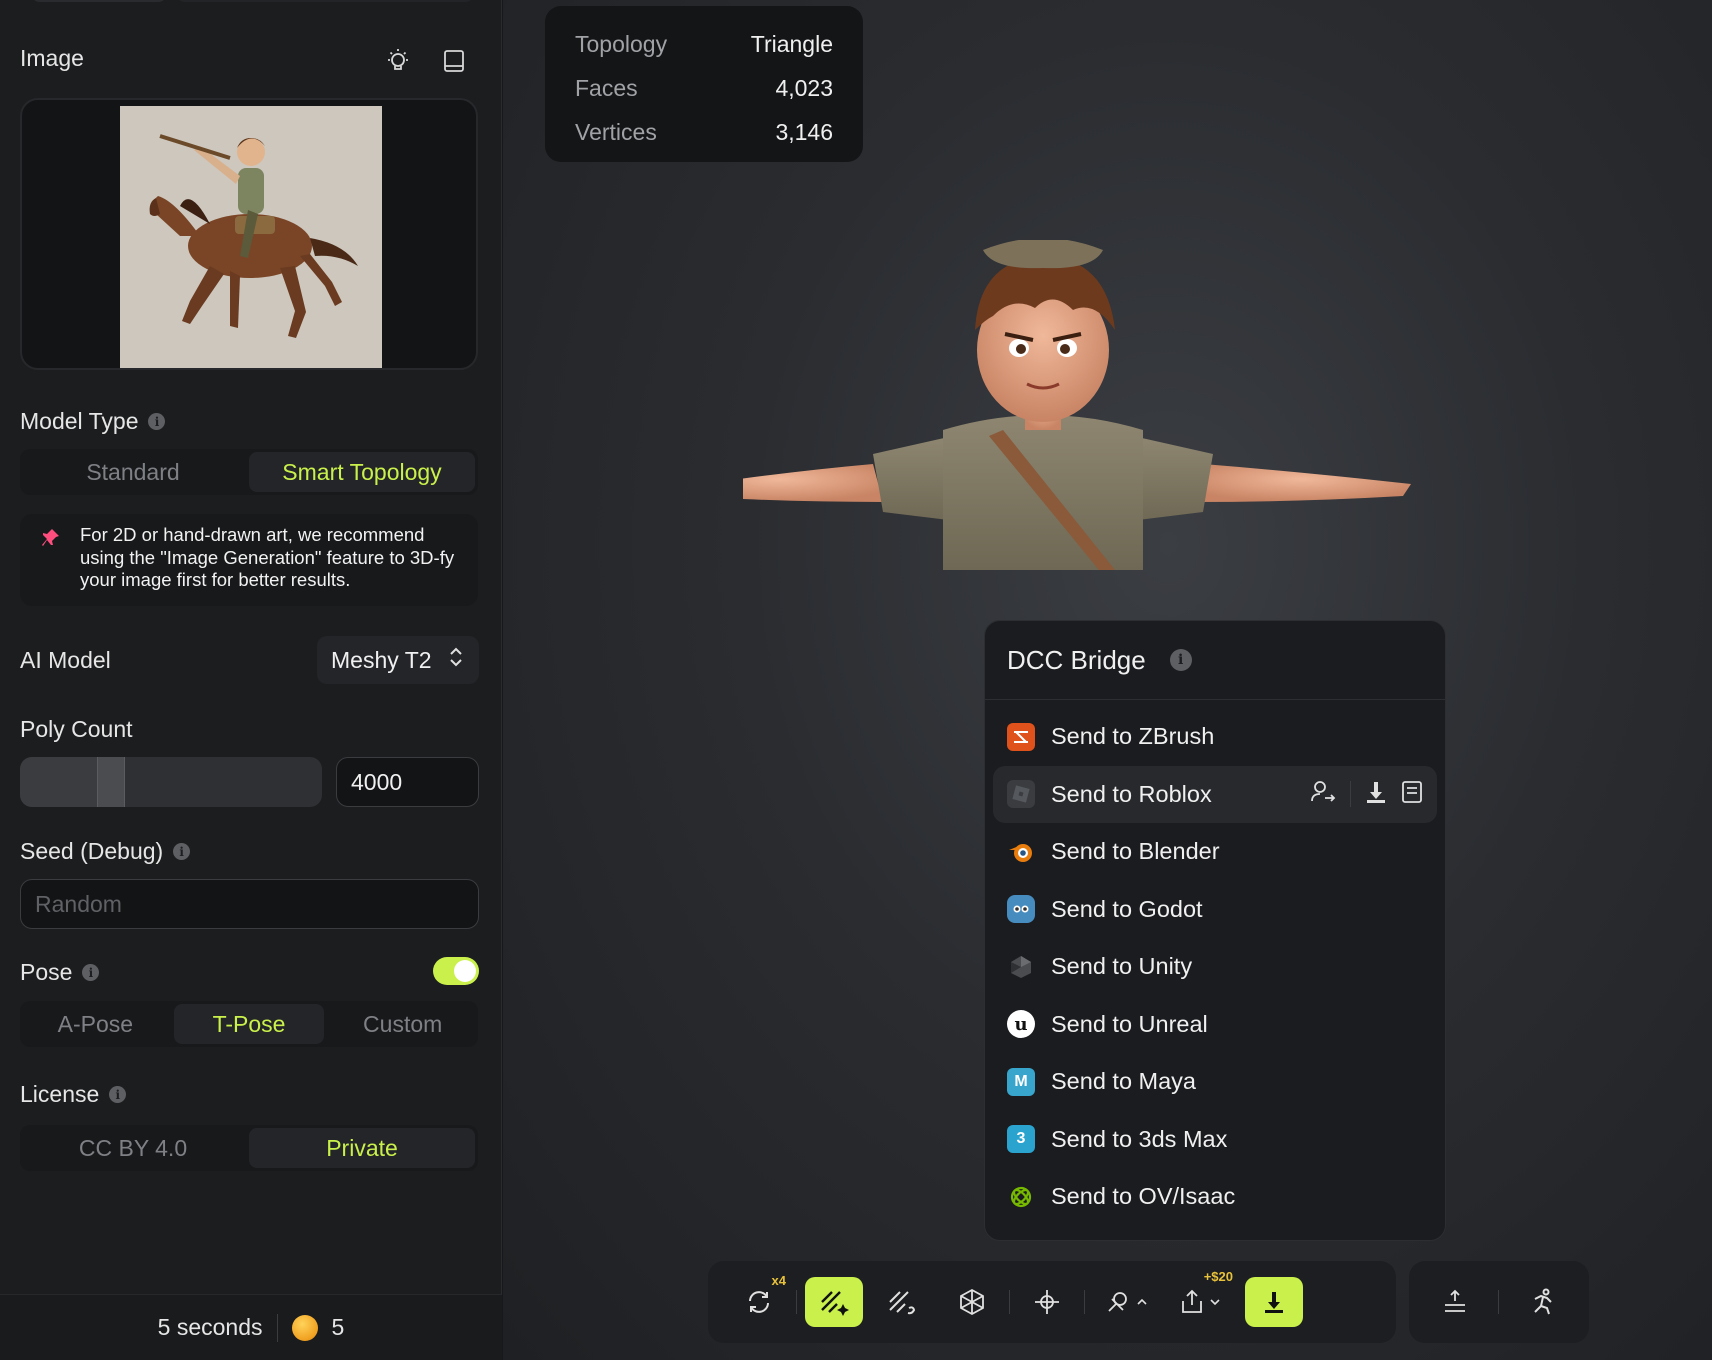  Describe the element at coordinates (1274, 1302) in the screenshot. I see `download-button` at that location.